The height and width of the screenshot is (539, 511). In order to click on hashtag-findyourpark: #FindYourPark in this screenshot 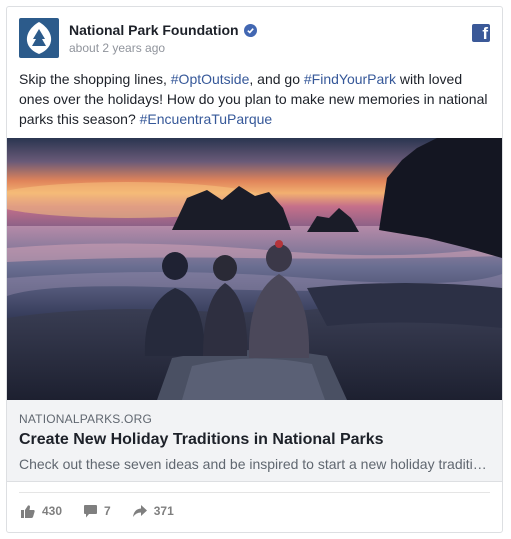, I will do `click(350, 79)`.